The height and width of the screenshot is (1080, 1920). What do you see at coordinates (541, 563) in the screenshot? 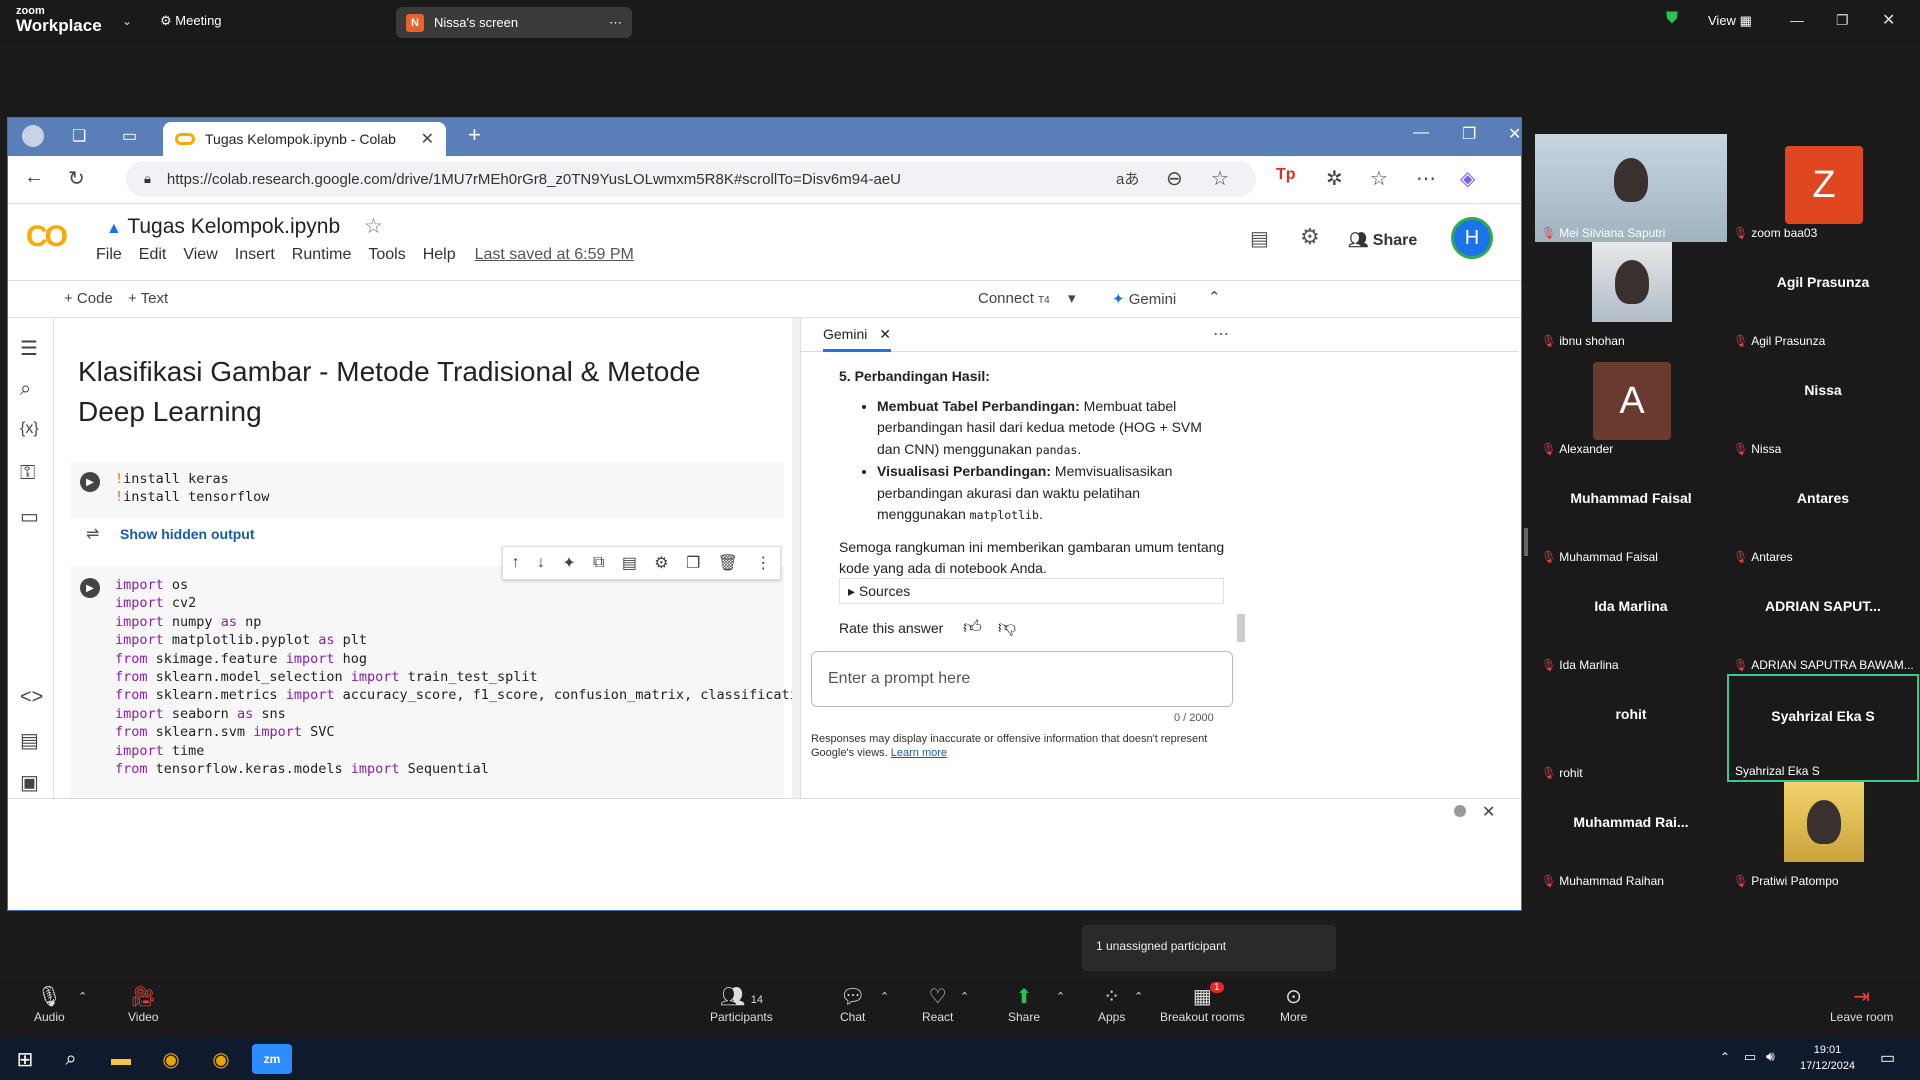
I see `move-down-icon: ↓` at bounding box center [541, 563].